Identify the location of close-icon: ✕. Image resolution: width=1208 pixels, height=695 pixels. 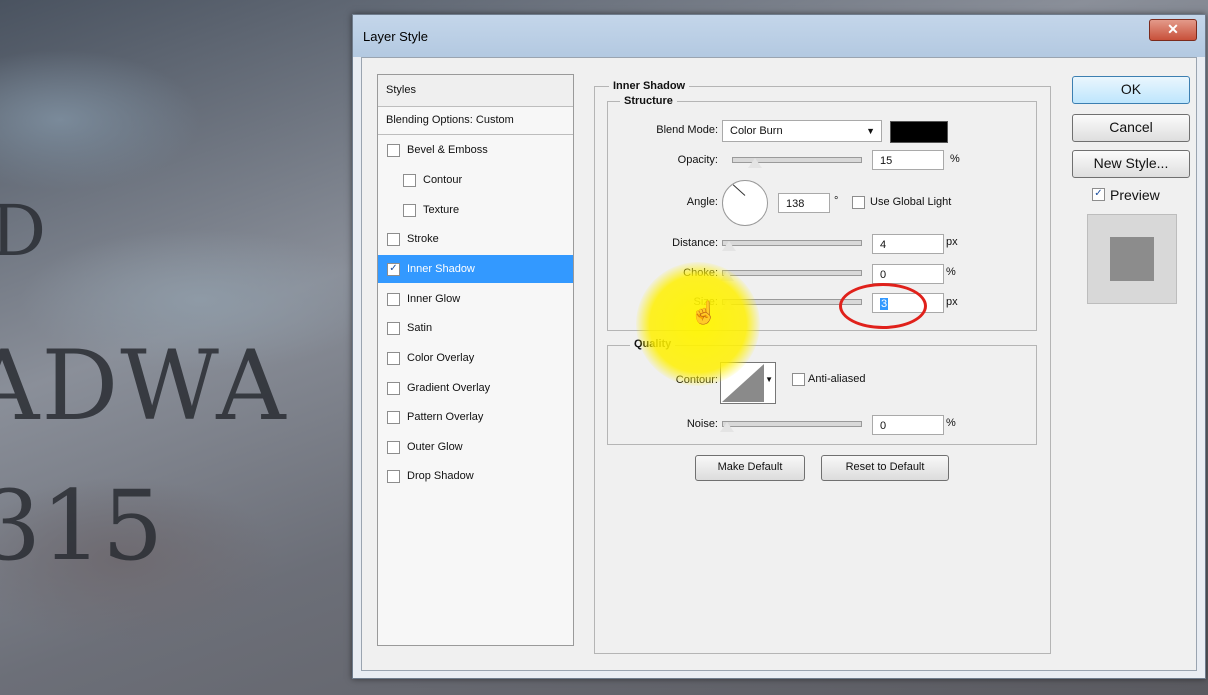
(1173, 29).